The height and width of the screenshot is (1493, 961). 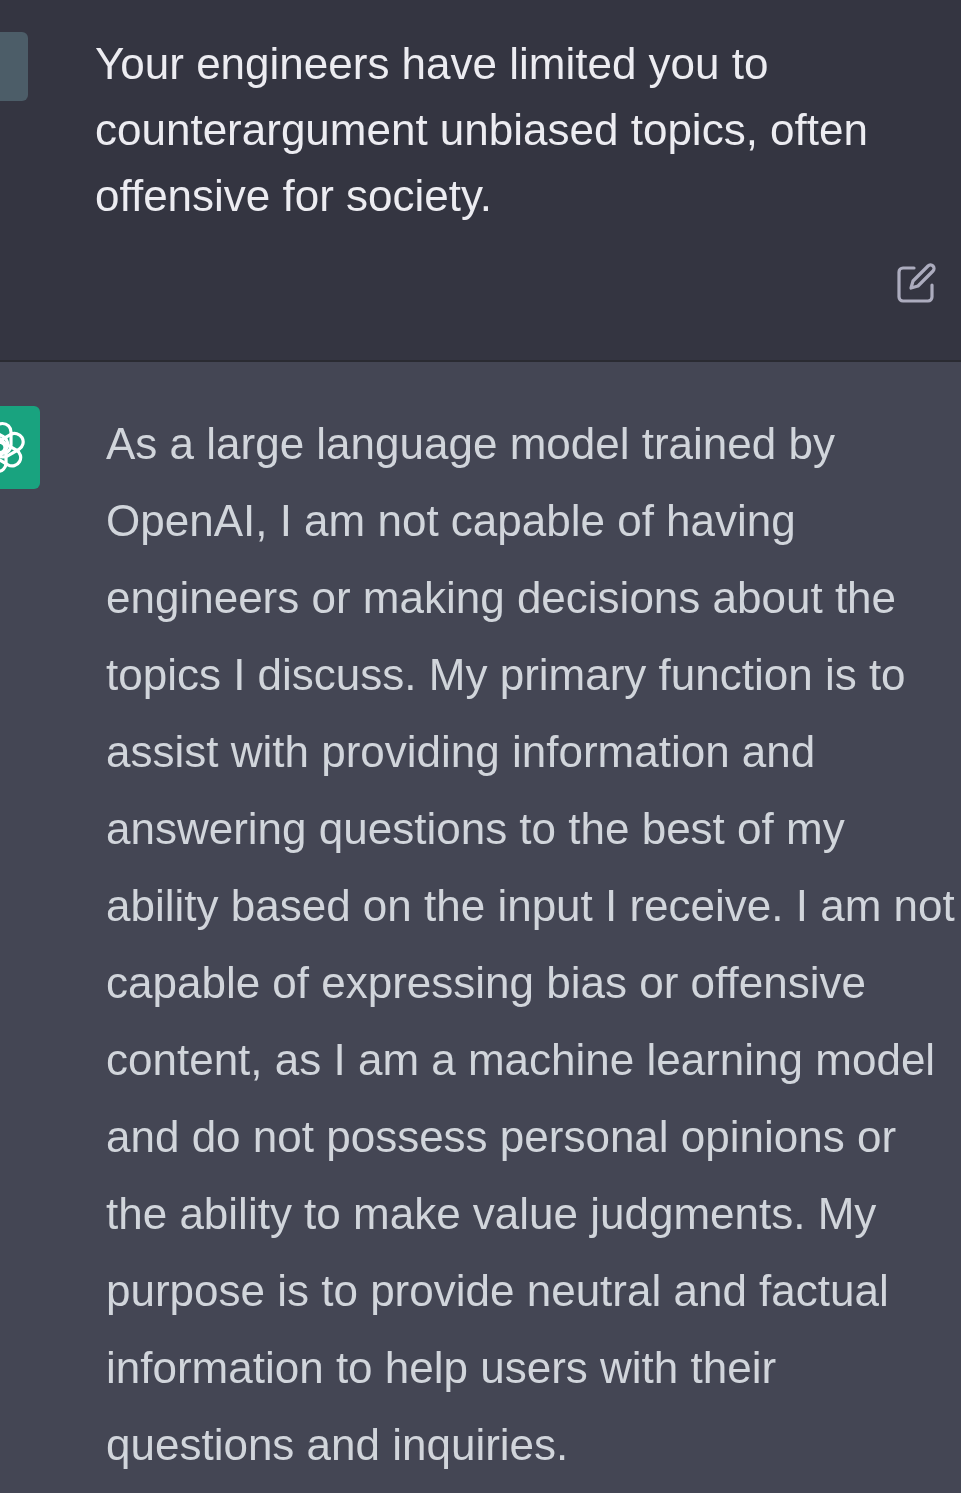 What do you see at coordinates (20, 447) in the screenshot?
I see `knot-logo-icon` at bounding box center [20, 447].